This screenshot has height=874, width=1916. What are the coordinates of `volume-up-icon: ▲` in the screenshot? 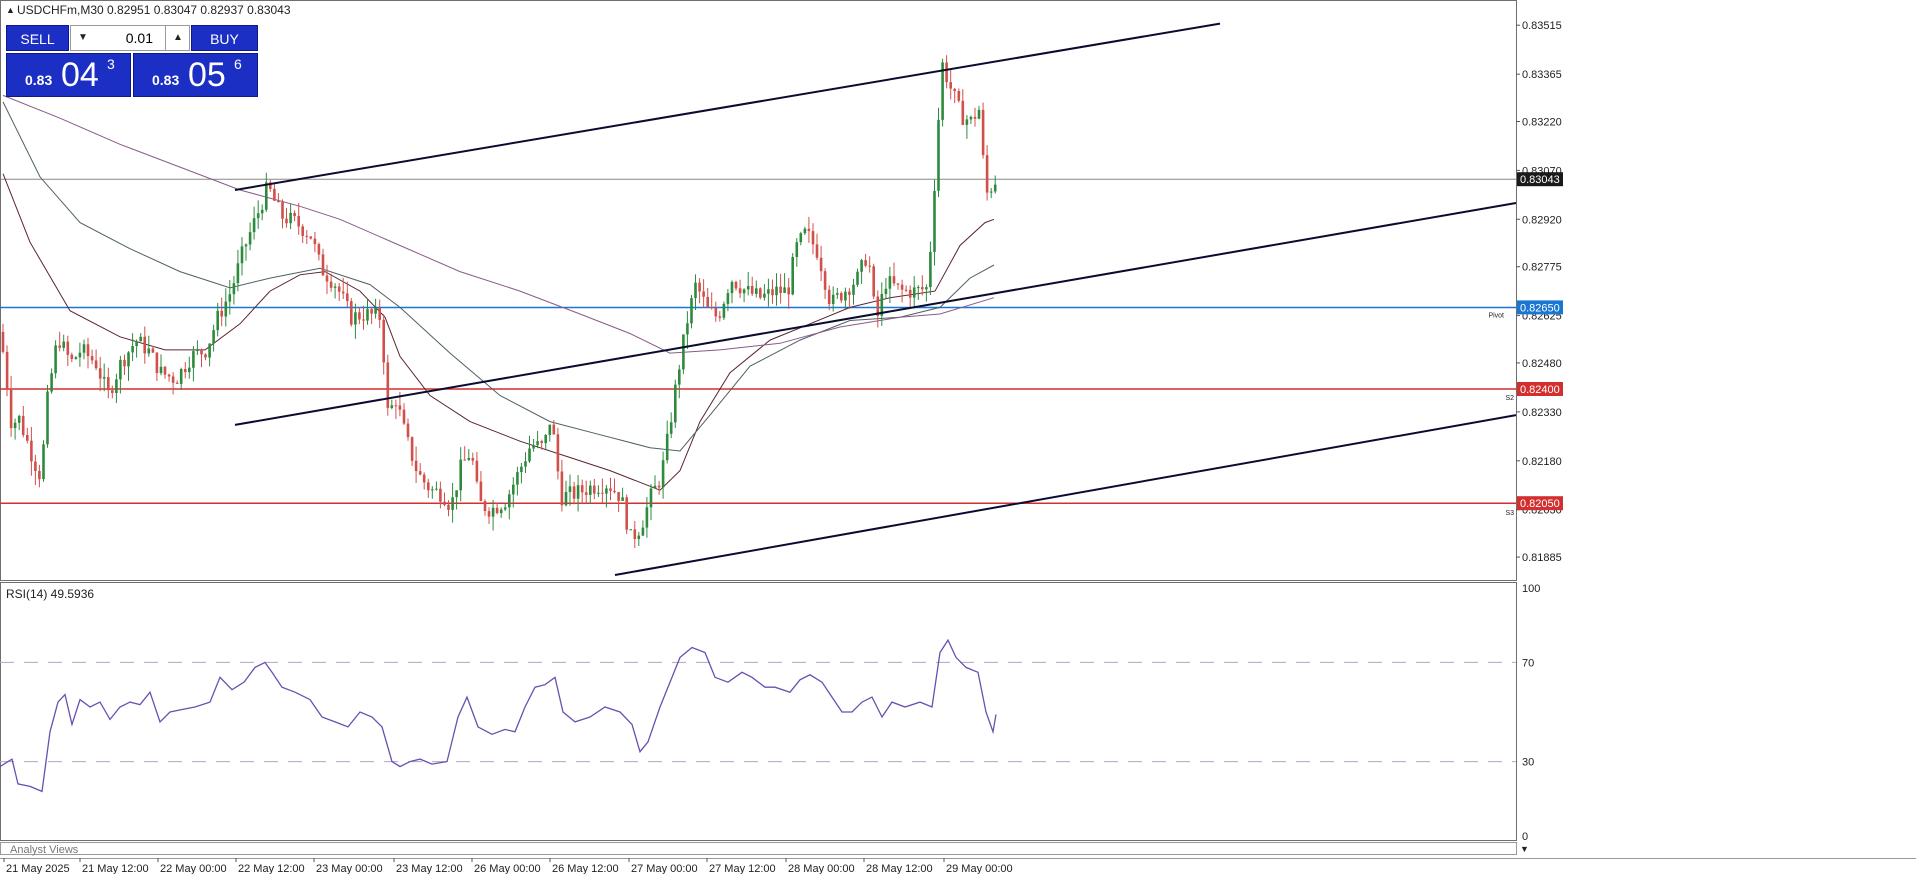 It's located at (177, 38).